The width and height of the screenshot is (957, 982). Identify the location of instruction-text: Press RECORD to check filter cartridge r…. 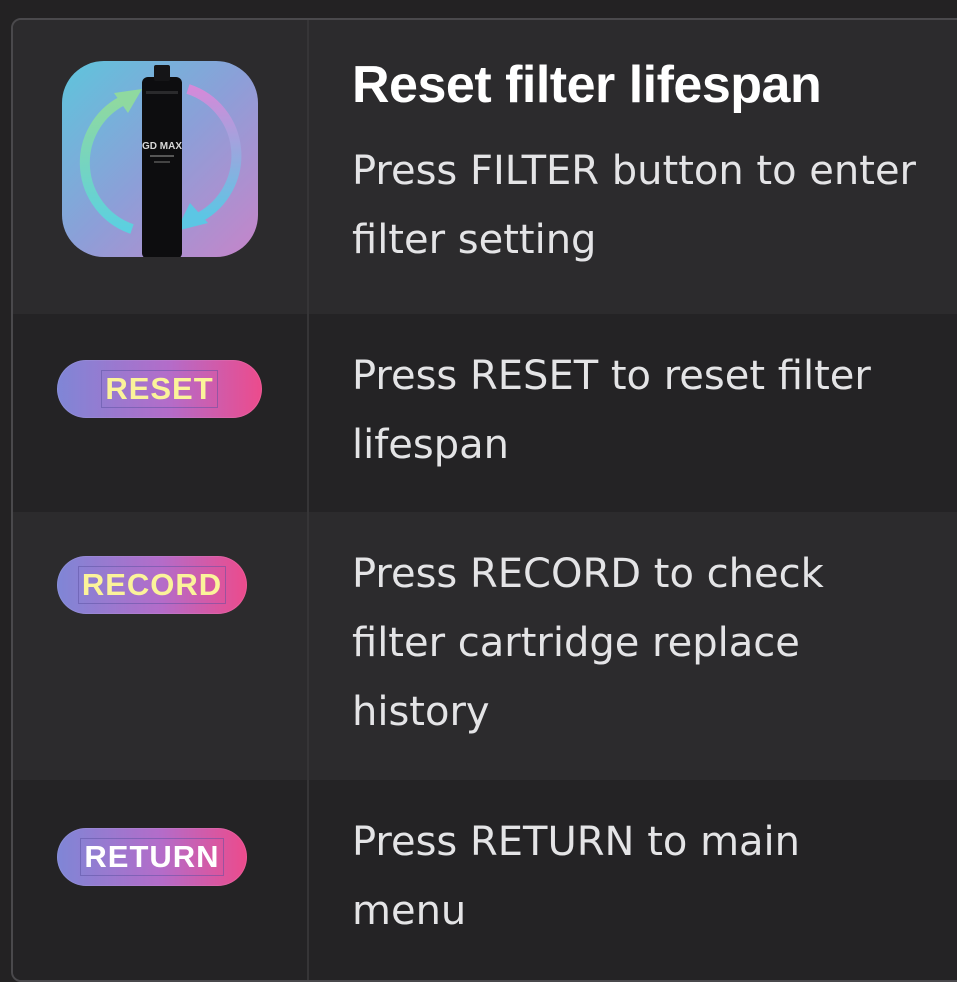
(588, 643).